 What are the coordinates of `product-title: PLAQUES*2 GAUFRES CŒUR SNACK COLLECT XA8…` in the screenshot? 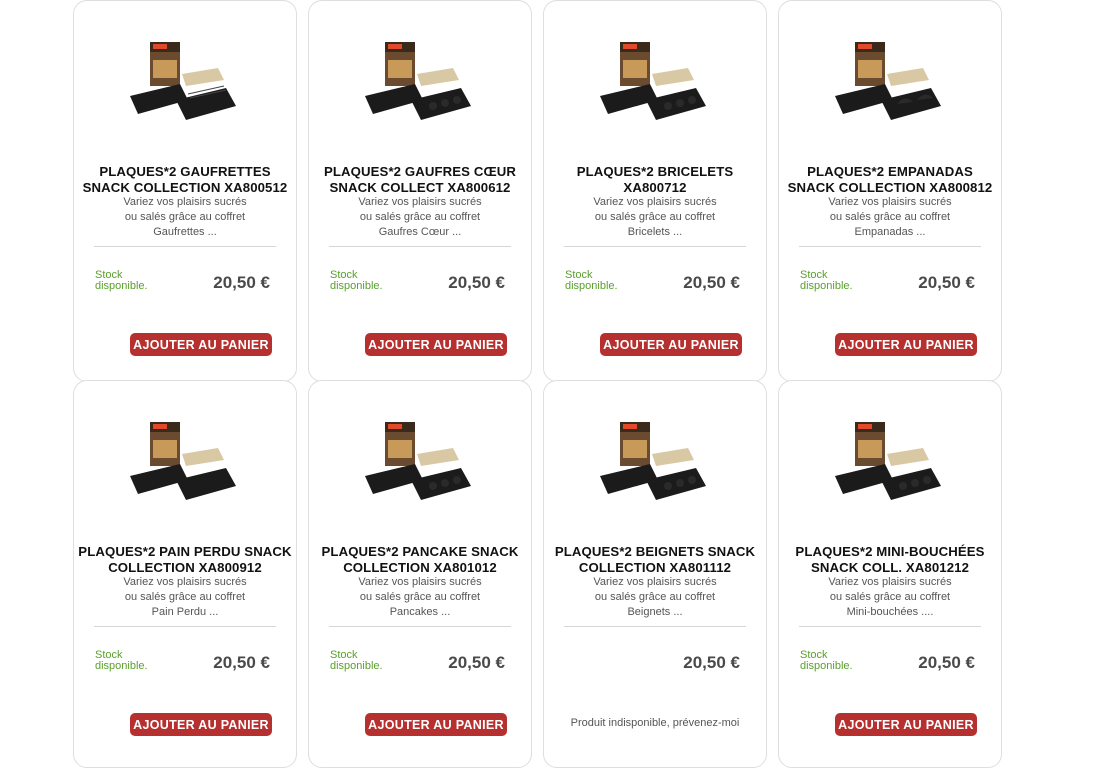 It's located at (420, 180).